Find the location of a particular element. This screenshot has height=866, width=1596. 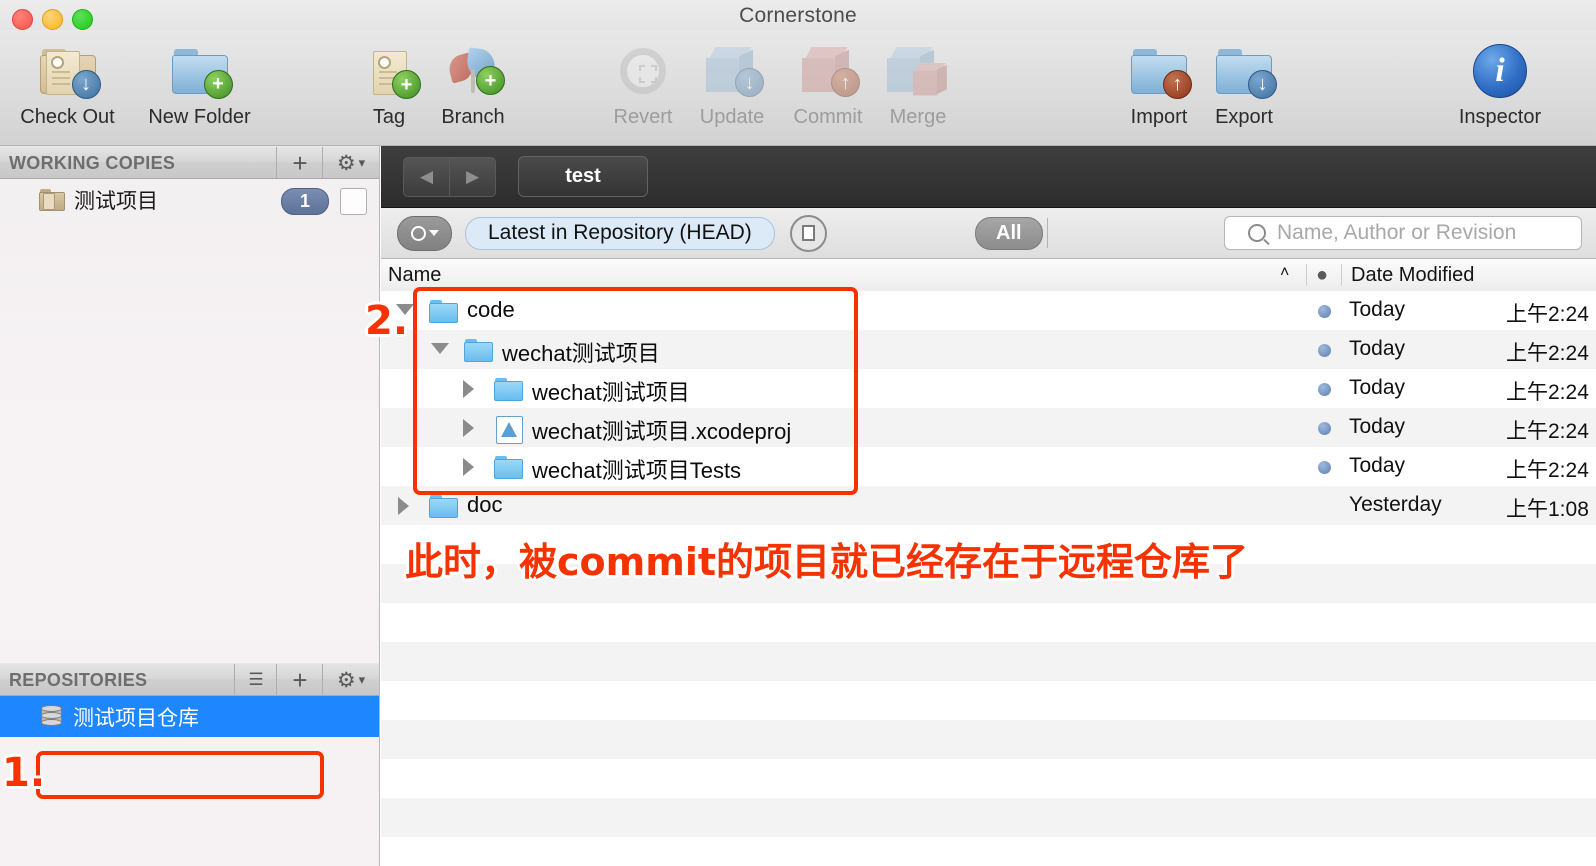

chevron-down-icon is located at coordinates (433, 233).